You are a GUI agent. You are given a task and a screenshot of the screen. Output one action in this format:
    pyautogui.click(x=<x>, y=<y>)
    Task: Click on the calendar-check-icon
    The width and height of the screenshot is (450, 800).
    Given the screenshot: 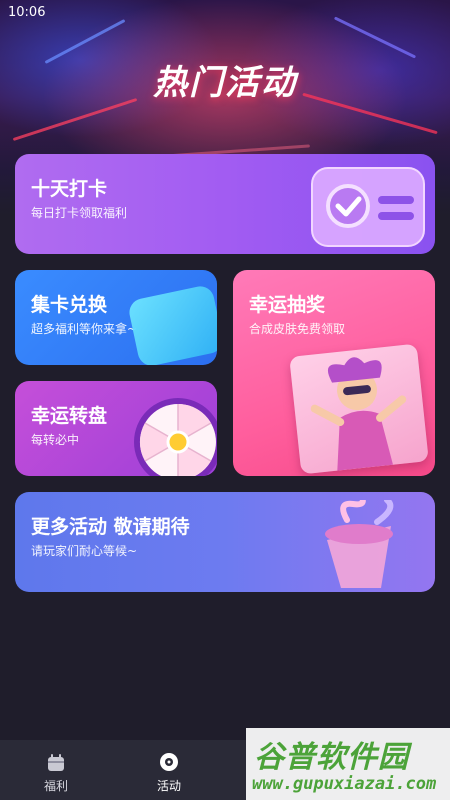 What is the action you would take?
    pyautogui.click(x=368, y=207)
    